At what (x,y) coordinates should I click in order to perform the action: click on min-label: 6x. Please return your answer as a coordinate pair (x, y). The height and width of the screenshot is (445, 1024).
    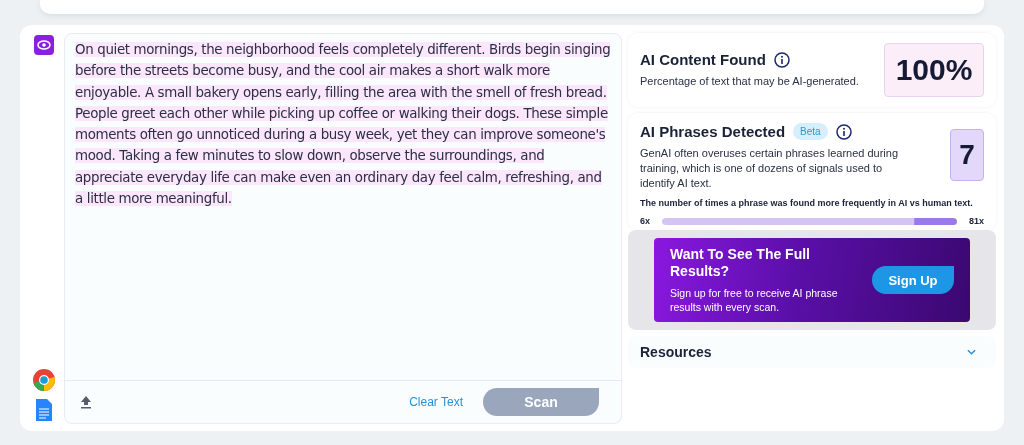
    Looking at the image, I should click on (645, 221).